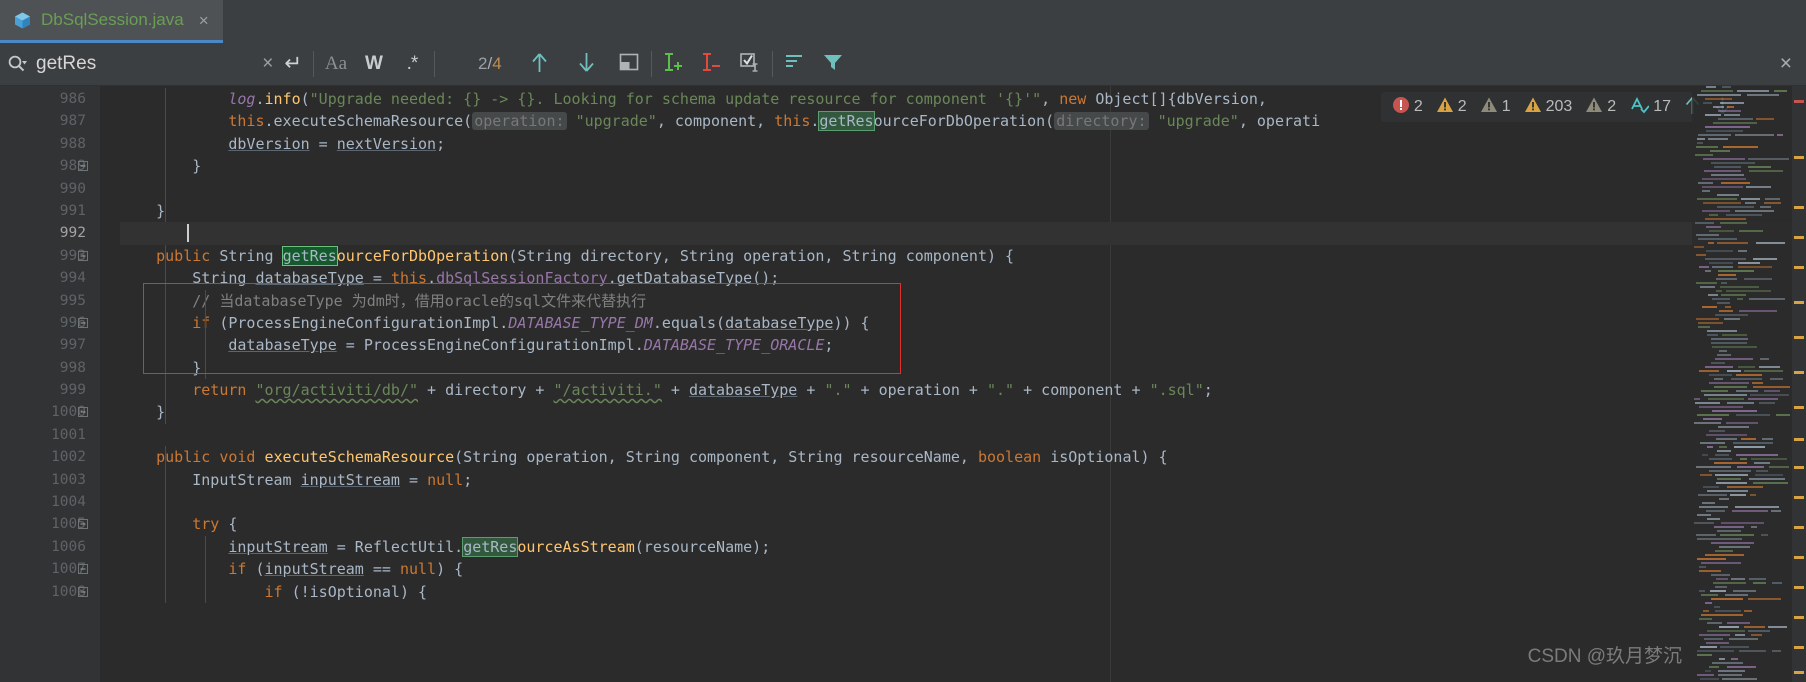 Image resolution: width=1806 pixels, height=682 pixels. What do you see at coordinates (1548, 107) in the screenshot?
I see `inspection-warning-icon: 203` at bounding box center [1548, 107].